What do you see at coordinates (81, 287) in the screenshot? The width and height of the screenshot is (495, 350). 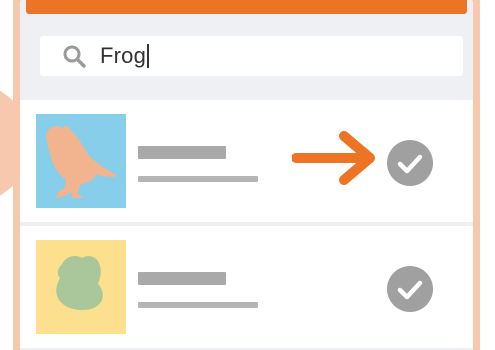 I see `frog-silhouette-icon` at bounding box center [81, 287].